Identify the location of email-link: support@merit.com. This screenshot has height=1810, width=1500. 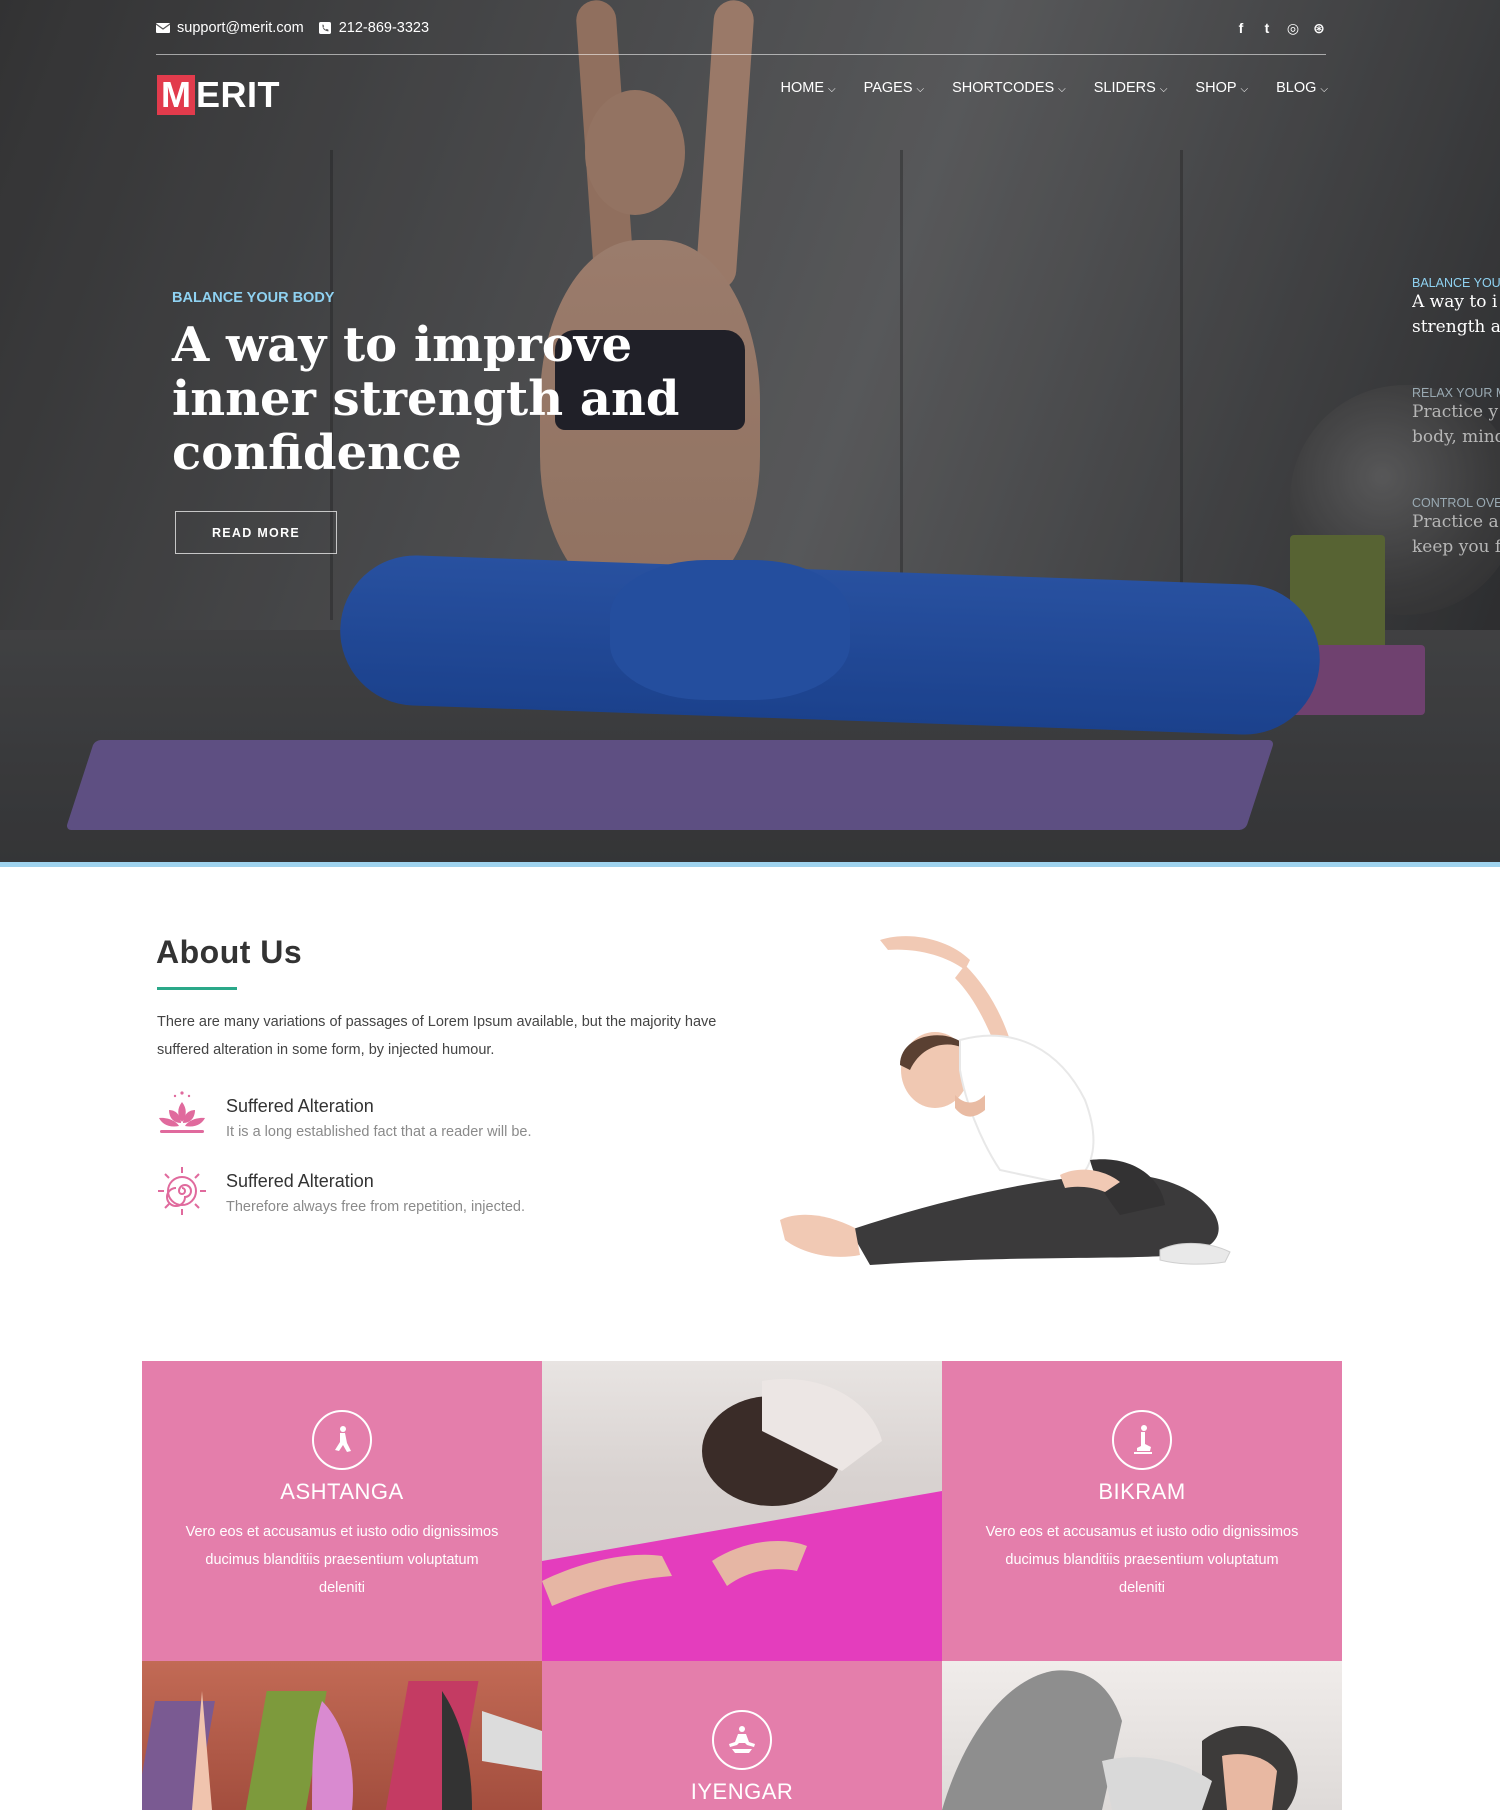
(230, 28).